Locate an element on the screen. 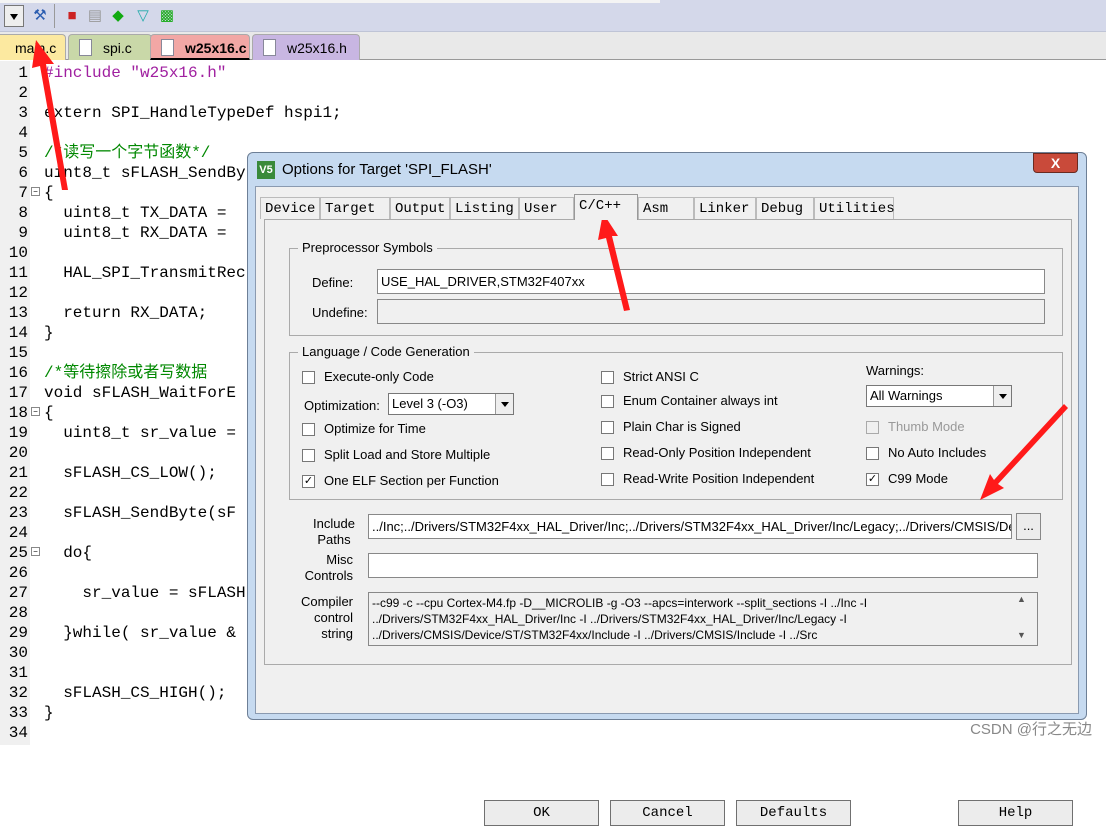  tab-device: Device is located at coordinates (290, 208).